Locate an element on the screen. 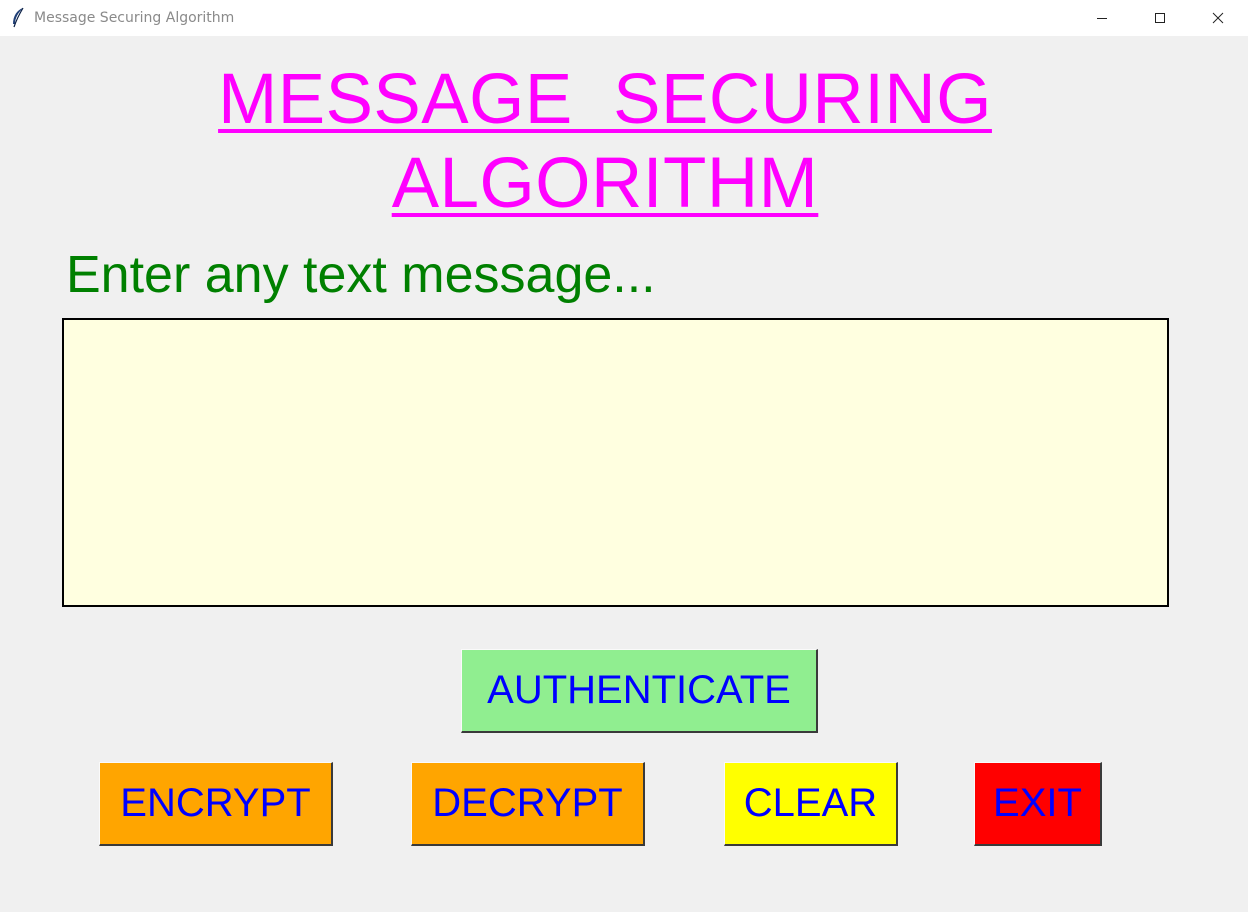 The height and width of the screenshot is (912, 1248). exit-button: EXIT is located at coordinates (1038, 804).